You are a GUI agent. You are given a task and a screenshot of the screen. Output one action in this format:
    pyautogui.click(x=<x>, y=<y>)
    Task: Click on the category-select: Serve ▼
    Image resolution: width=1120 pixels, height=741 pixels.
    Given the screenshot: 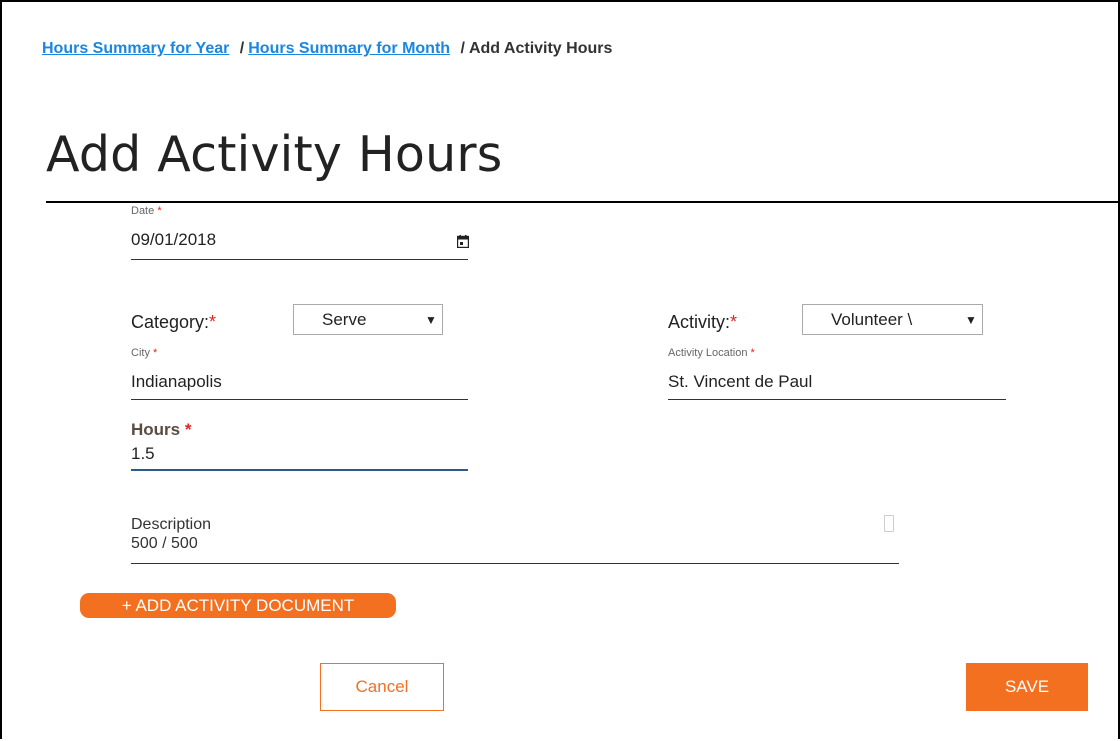 What is the action you would take?
    pyautogui.click(x=368, y=319)
    